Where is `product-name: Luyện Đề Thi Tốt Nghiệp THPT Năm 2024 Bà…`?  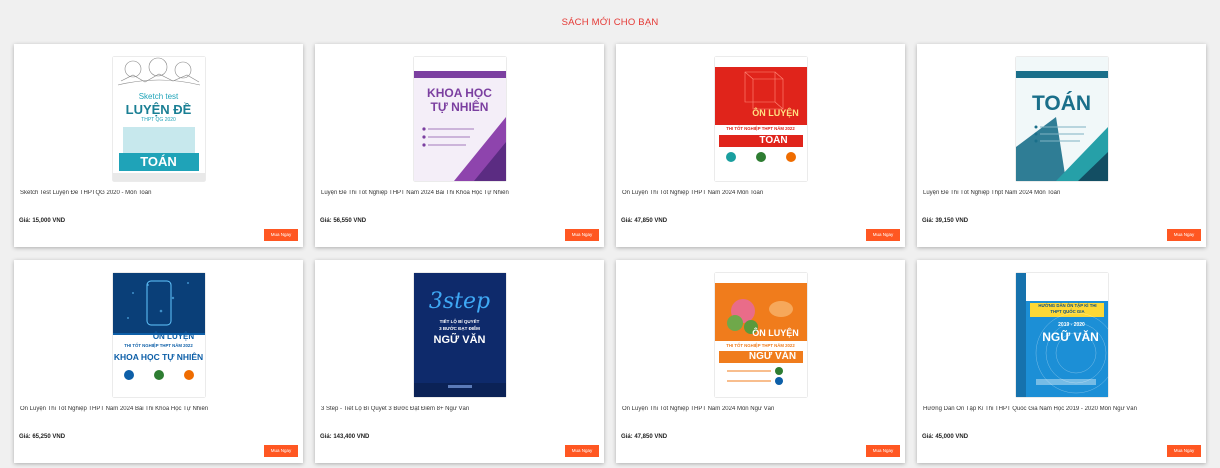 product-name: Luyện Đề Thi Tốt Nghiệp THPT Năm 2024 Bà… is located at coordinates (459, 193).